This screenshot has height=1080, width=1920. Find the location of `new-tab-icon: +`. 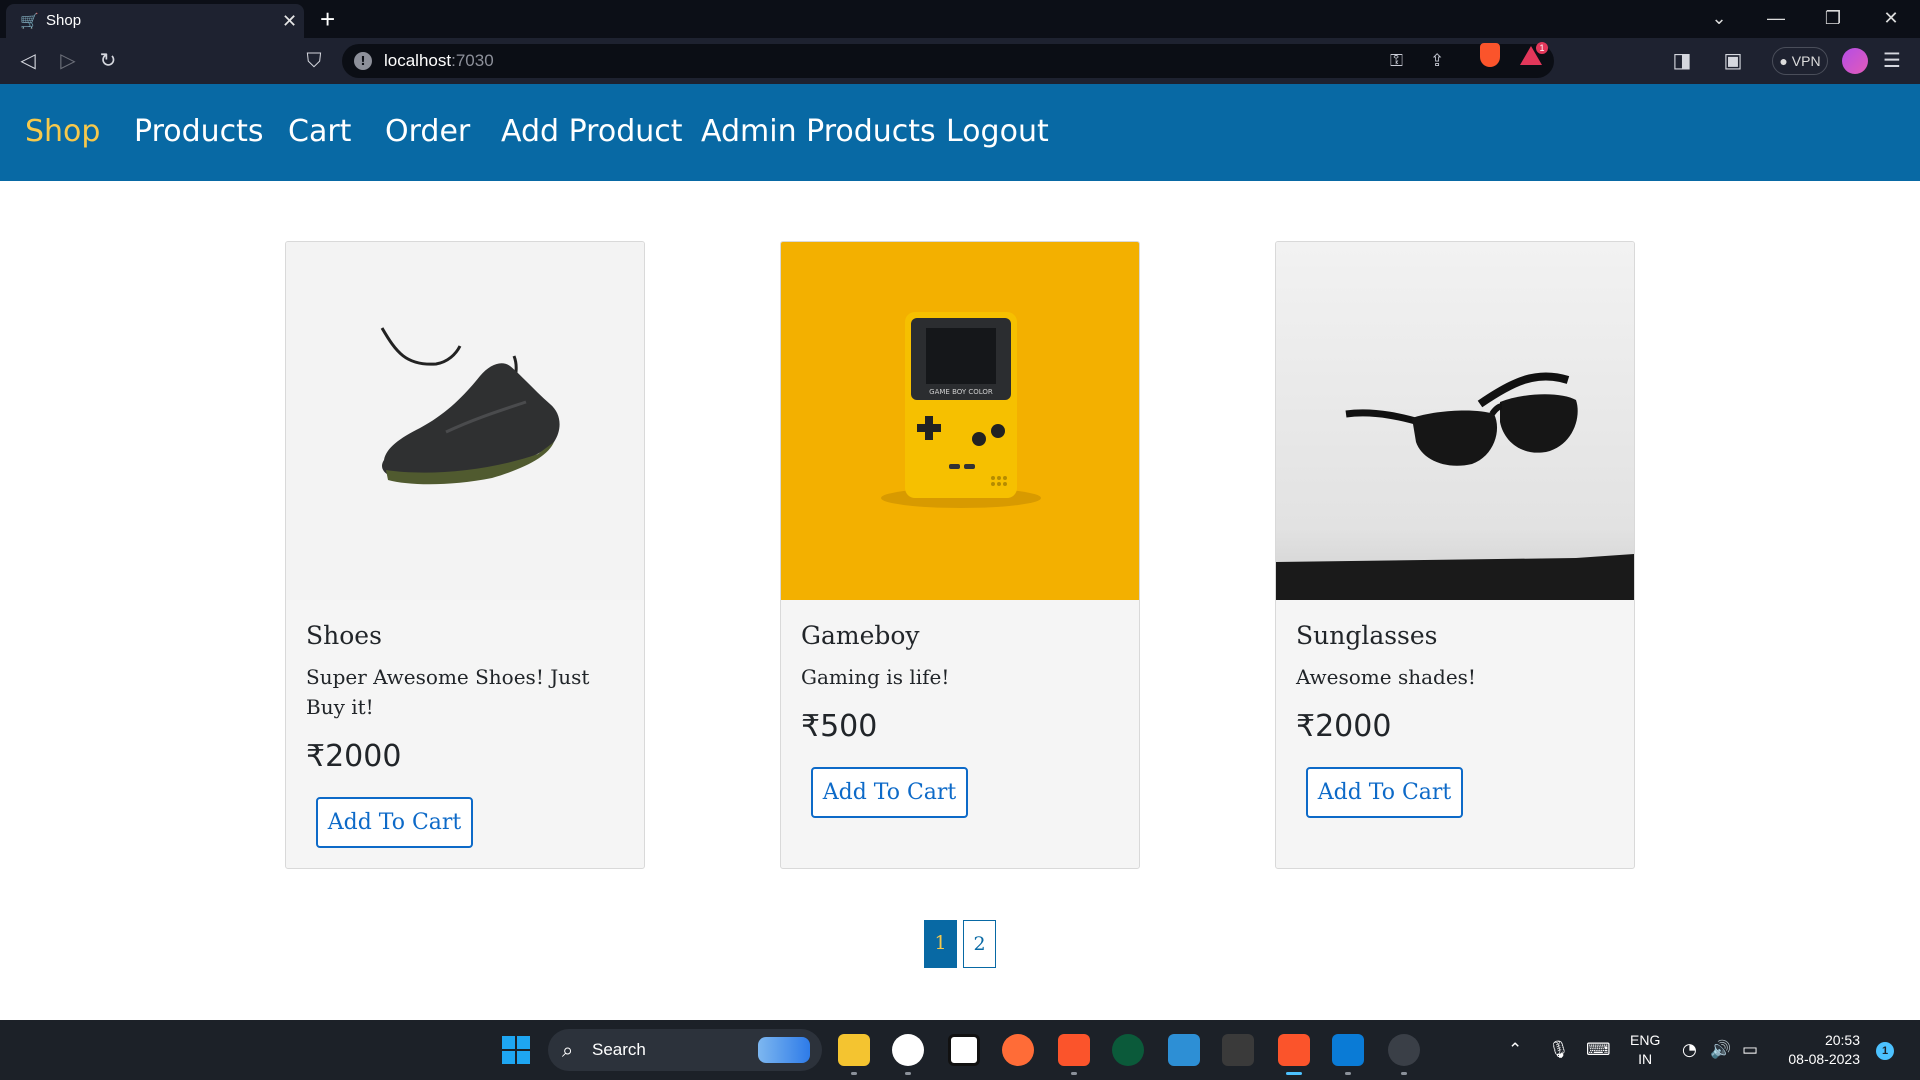

new-tab-icon: + is located at coordinates (327, 19).